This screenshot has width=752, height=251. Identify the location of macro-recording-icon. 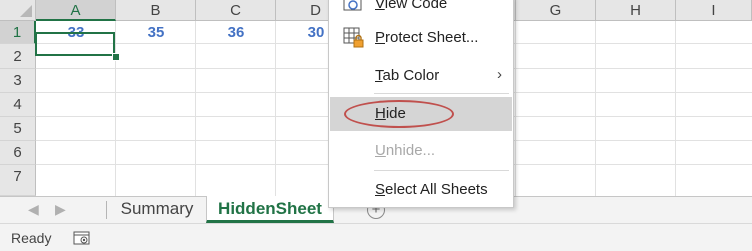
(82, 241).